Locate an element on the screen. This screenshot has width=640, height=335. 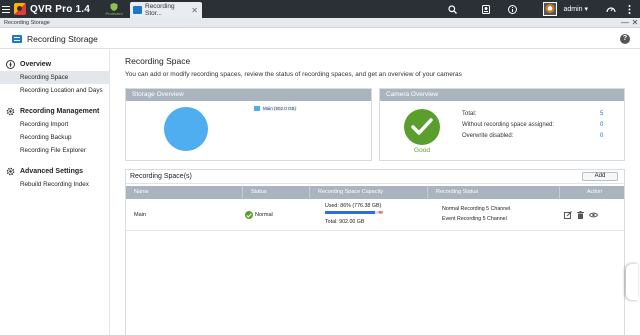
sidebar-section-overview: Overview is located at coordinates (54, 64).